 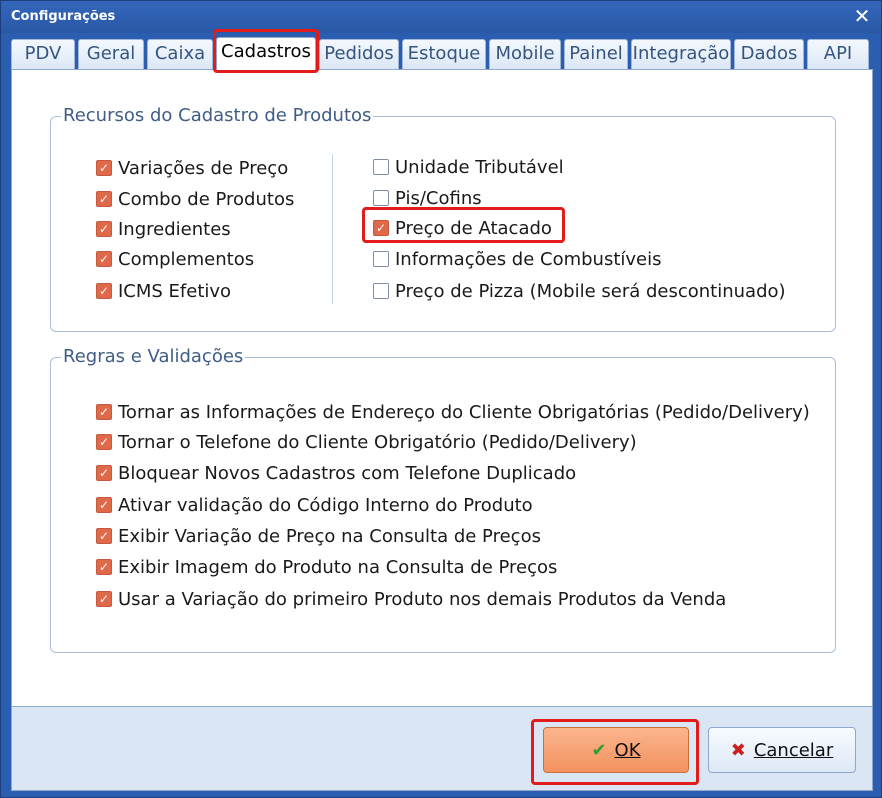 I want to click on tab-geral: Geral, so click(x=111, y=54).